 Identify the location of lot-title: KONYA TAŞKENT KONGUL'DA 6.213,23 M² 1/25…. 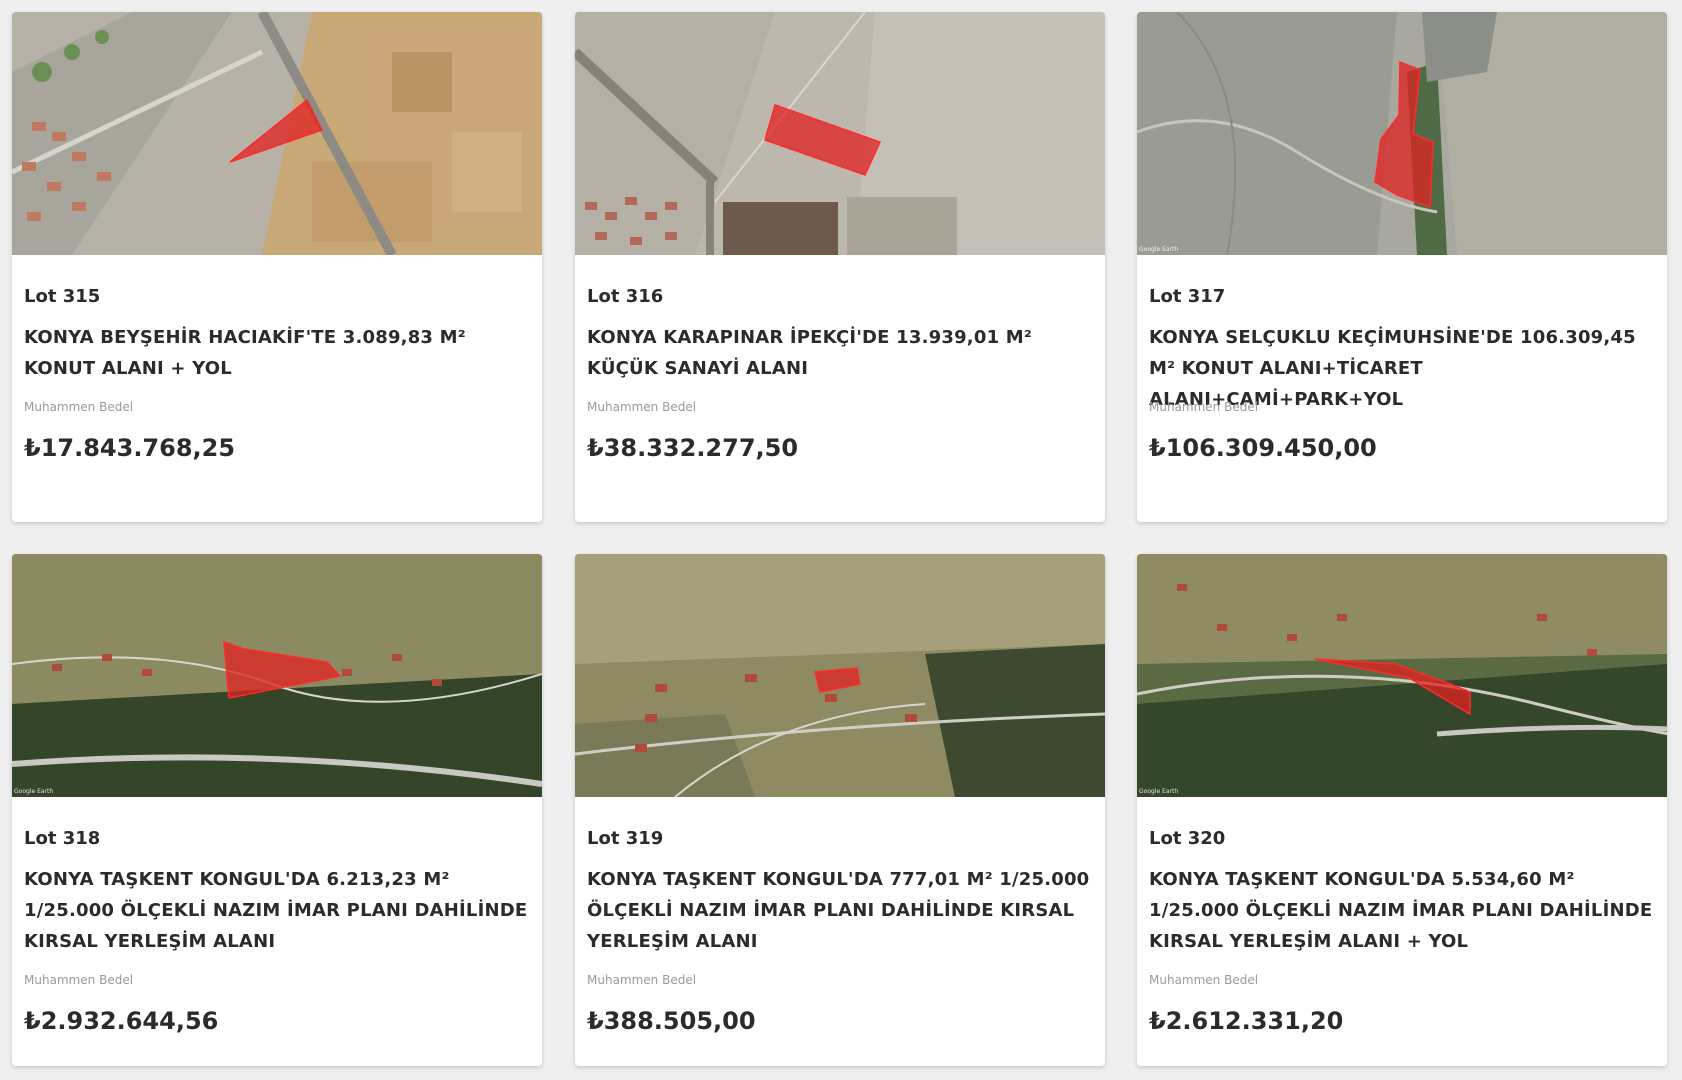
(277, 910).